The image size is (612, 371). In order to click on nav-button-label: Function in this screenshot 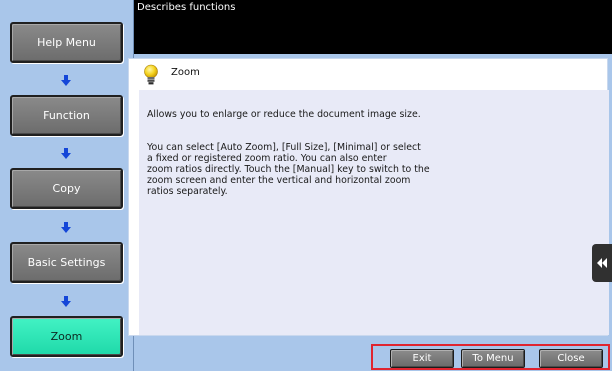, I will do `click(66, 115)`.